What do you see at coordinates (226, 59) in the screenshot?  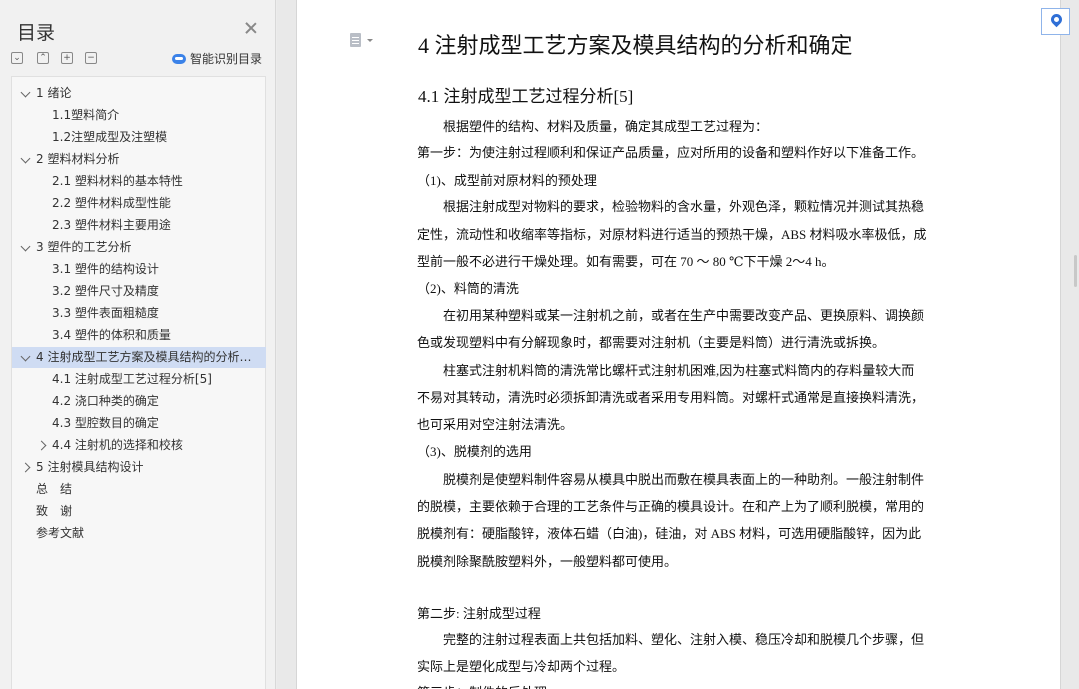 I see `smart-recognize-label: 智能识别目录` at bounding box center [226, 59].